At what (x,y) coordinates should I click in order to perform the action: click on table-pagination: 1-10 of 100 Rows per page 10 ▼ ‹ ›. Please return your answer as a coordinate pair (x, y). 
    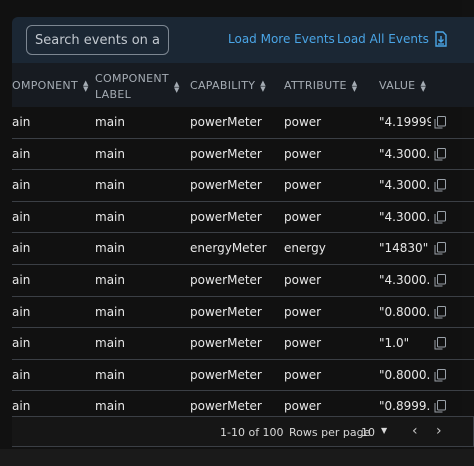
    Looking at the image, I should click on (243, 431).